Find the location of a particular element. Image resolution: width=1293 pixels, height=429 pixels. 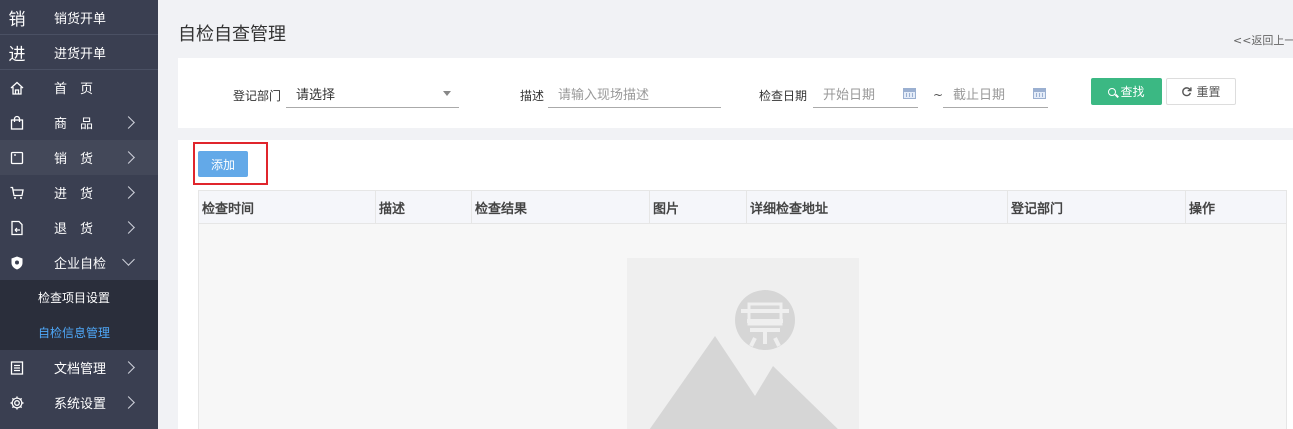

quick-sales-order: 销 销货开单 is located at coordinates (79, 17).